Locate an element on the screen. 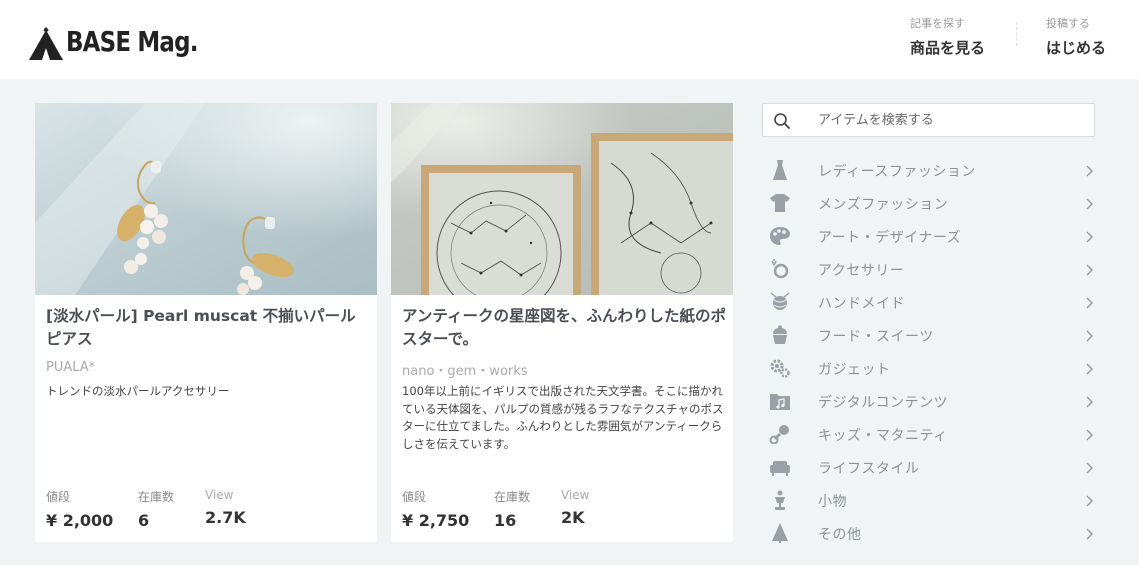  view-stat: View 2.7K is located at coordinates (225, 507).